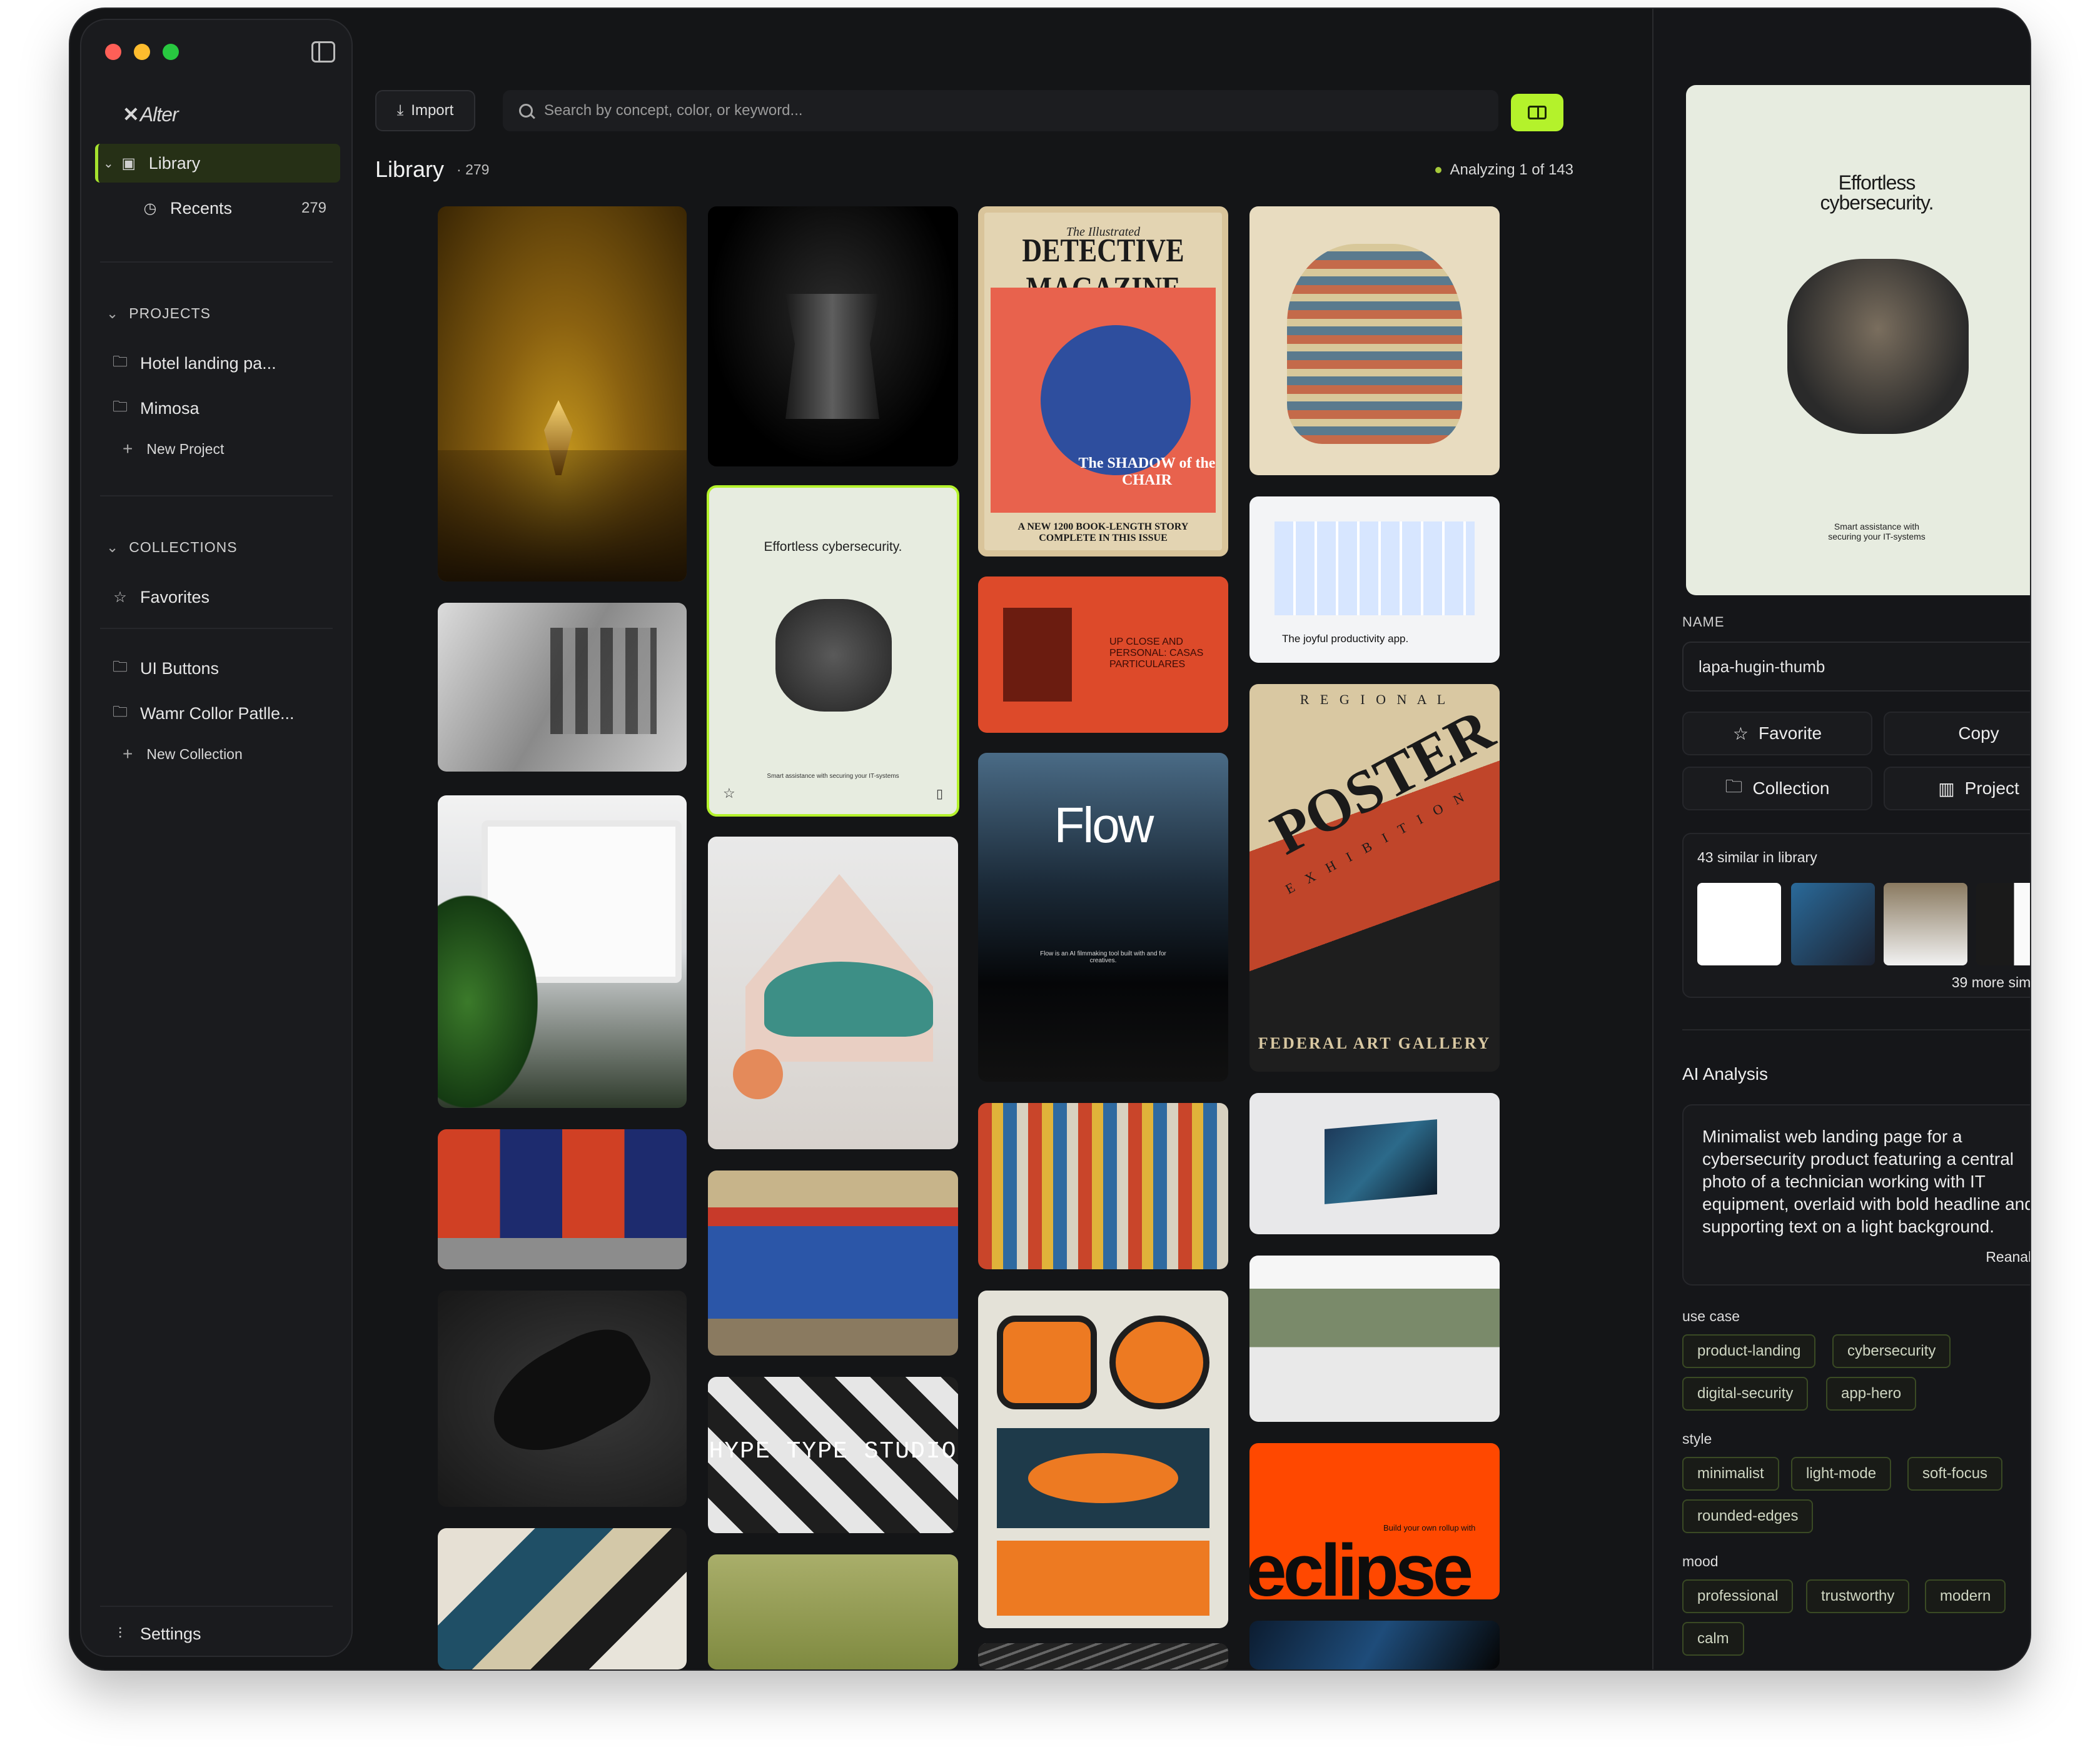 The height and width of the screenshot is (1762, 2100). What do you see at coordinates (1713, 1639) in the screenshot?
I see `tag: calm` at bounding box center [1713, 1639].